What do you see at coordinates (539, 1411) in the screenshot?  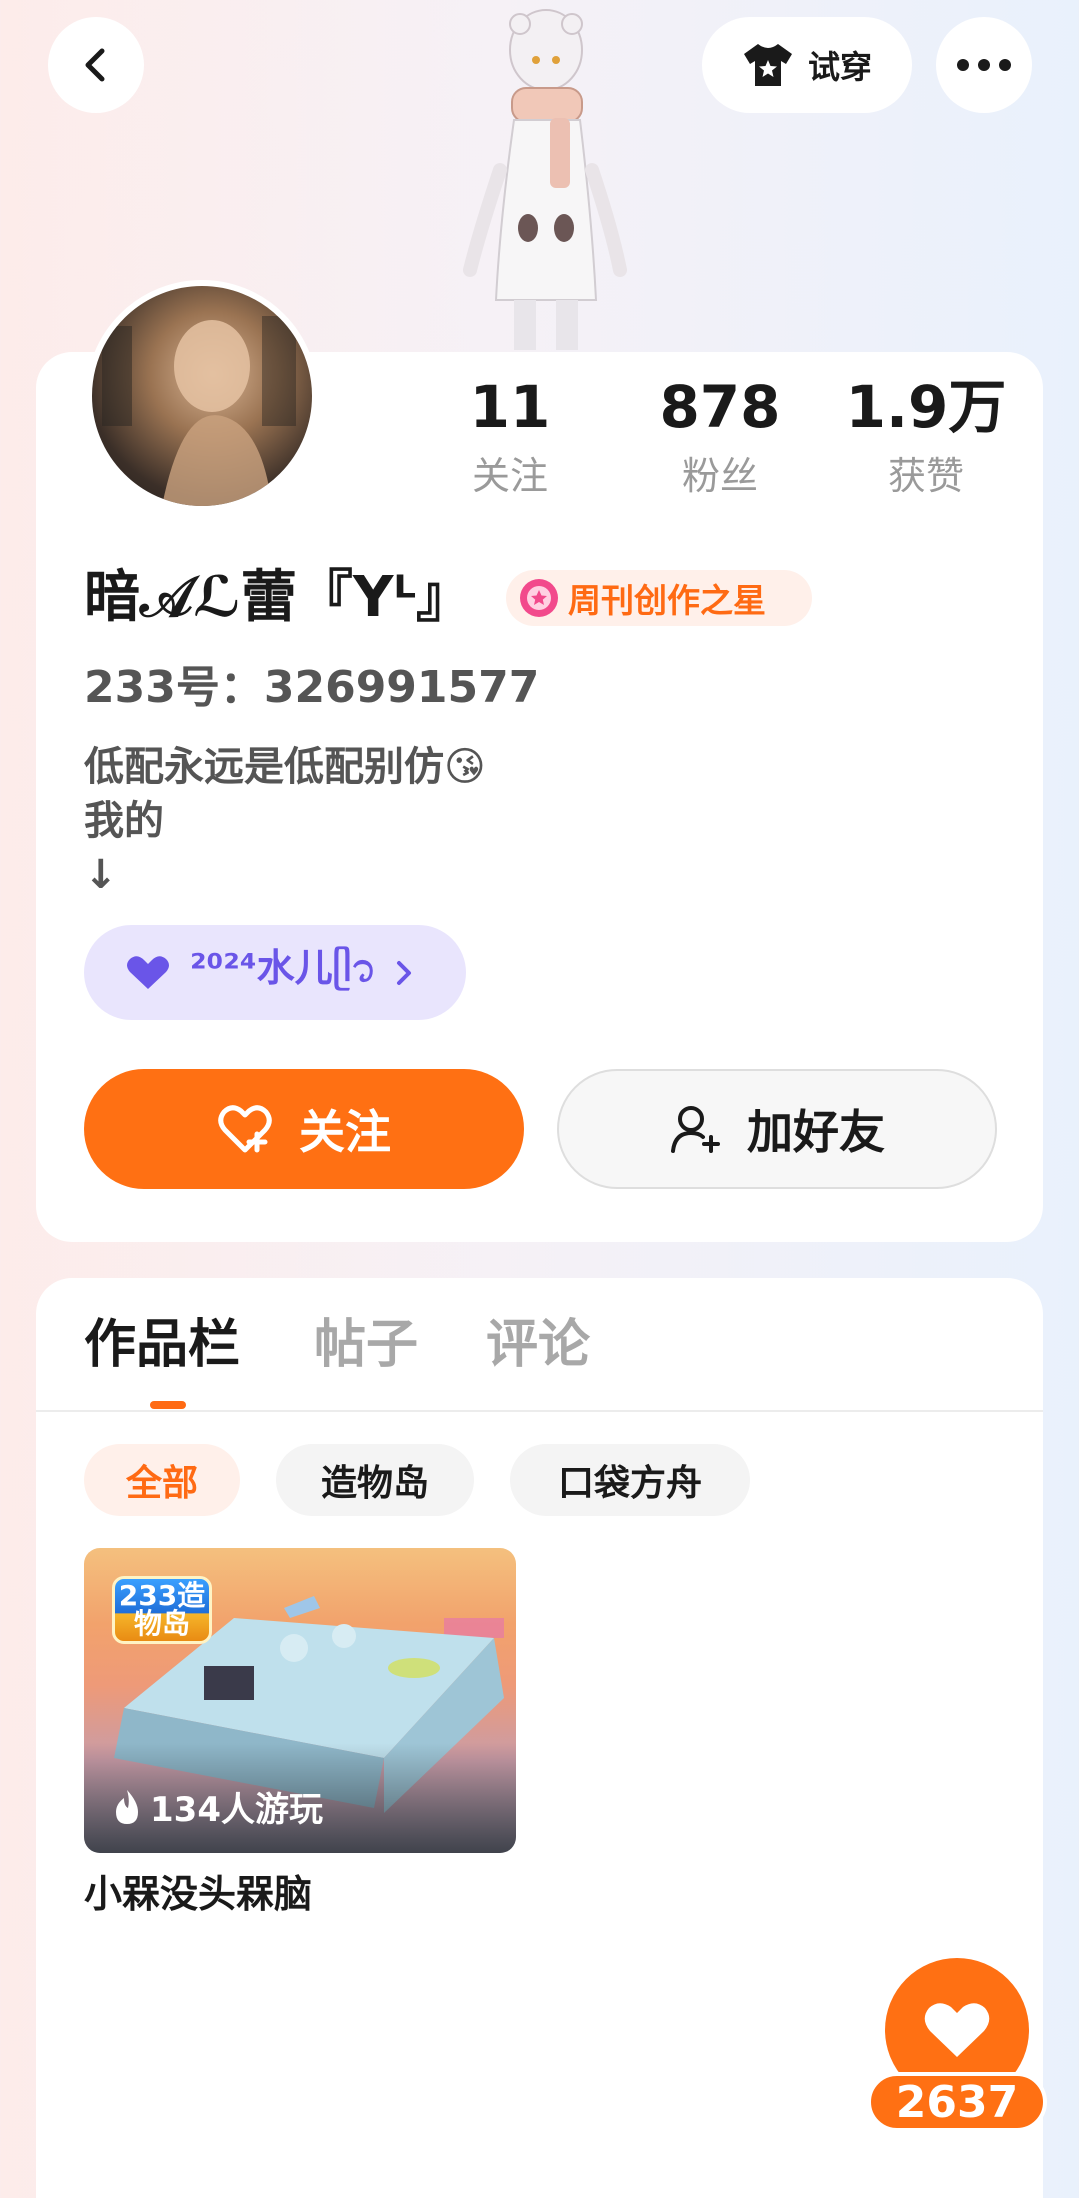 I see `tab-divider` at bounding box center [539, 1411].